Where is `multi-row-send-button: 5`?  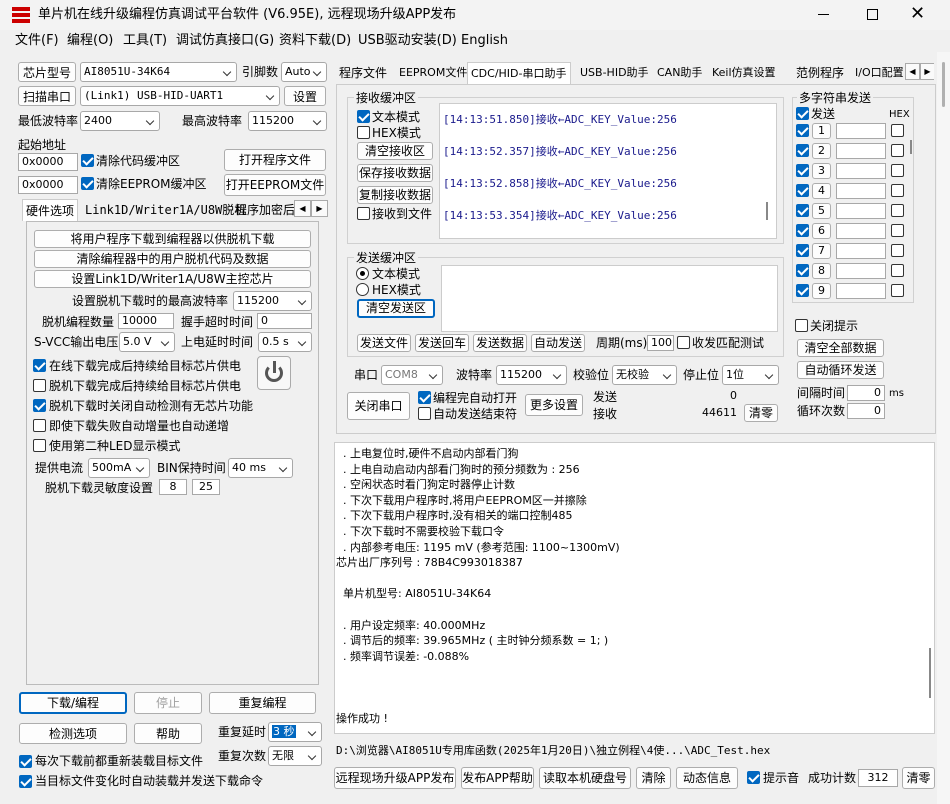
multi-row-send-button: 5 is located at coordinates (821, 211).